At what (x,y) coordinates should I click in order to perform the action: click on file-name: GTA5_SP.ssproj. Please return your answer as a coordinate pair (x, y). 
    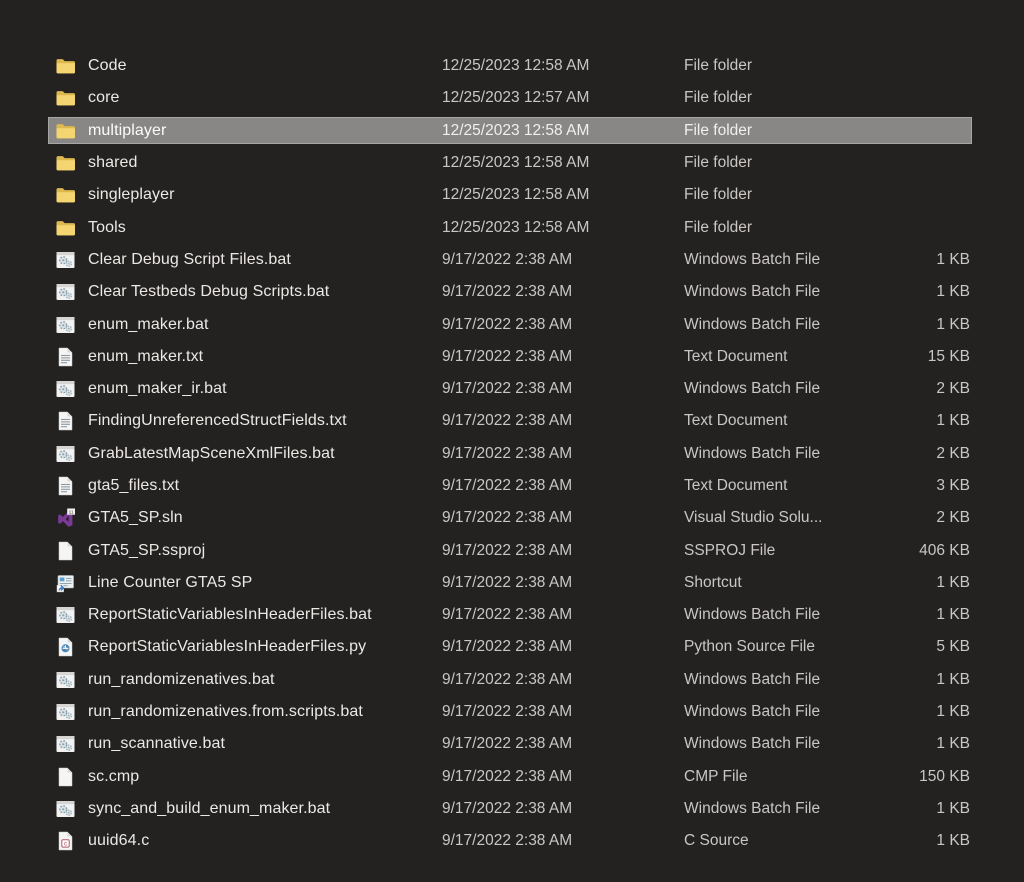
    Looking at the image, I should click on (147, 550).